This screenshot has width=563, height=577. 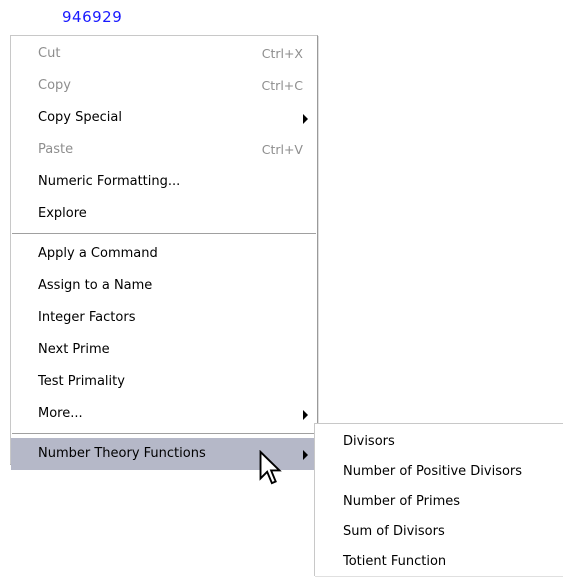 I want to click on menu-item-paste: Paste Ctrl+V, so click(x=164, y=150).